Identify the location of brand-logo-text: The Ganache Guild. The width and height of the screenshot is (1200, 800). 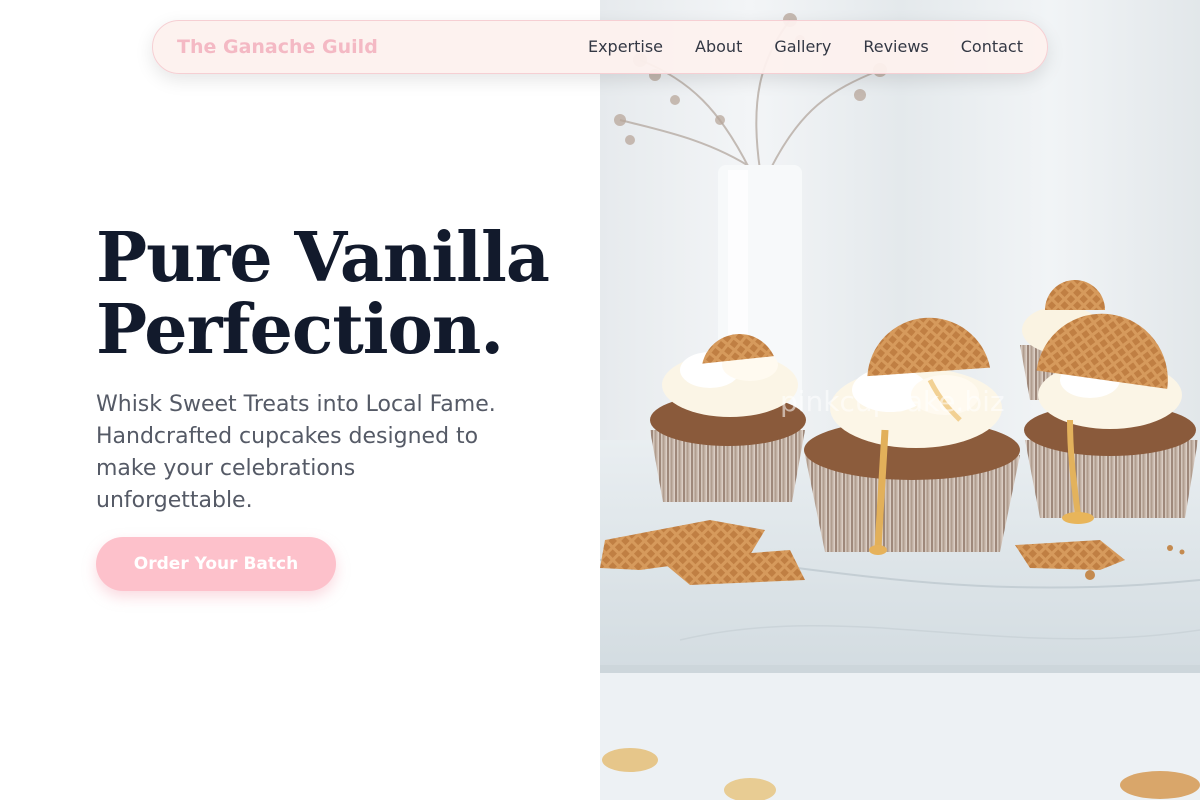
(277, 47).